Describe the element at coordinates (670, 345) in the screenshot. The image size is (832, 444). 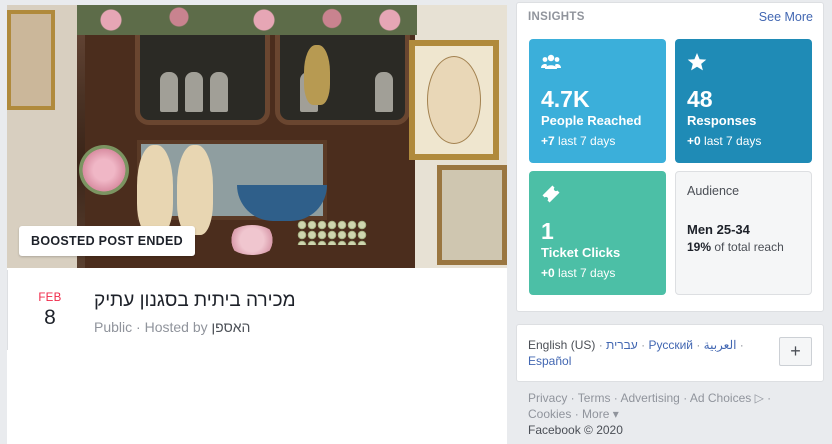
I see `language-russian: Русский` at that location.